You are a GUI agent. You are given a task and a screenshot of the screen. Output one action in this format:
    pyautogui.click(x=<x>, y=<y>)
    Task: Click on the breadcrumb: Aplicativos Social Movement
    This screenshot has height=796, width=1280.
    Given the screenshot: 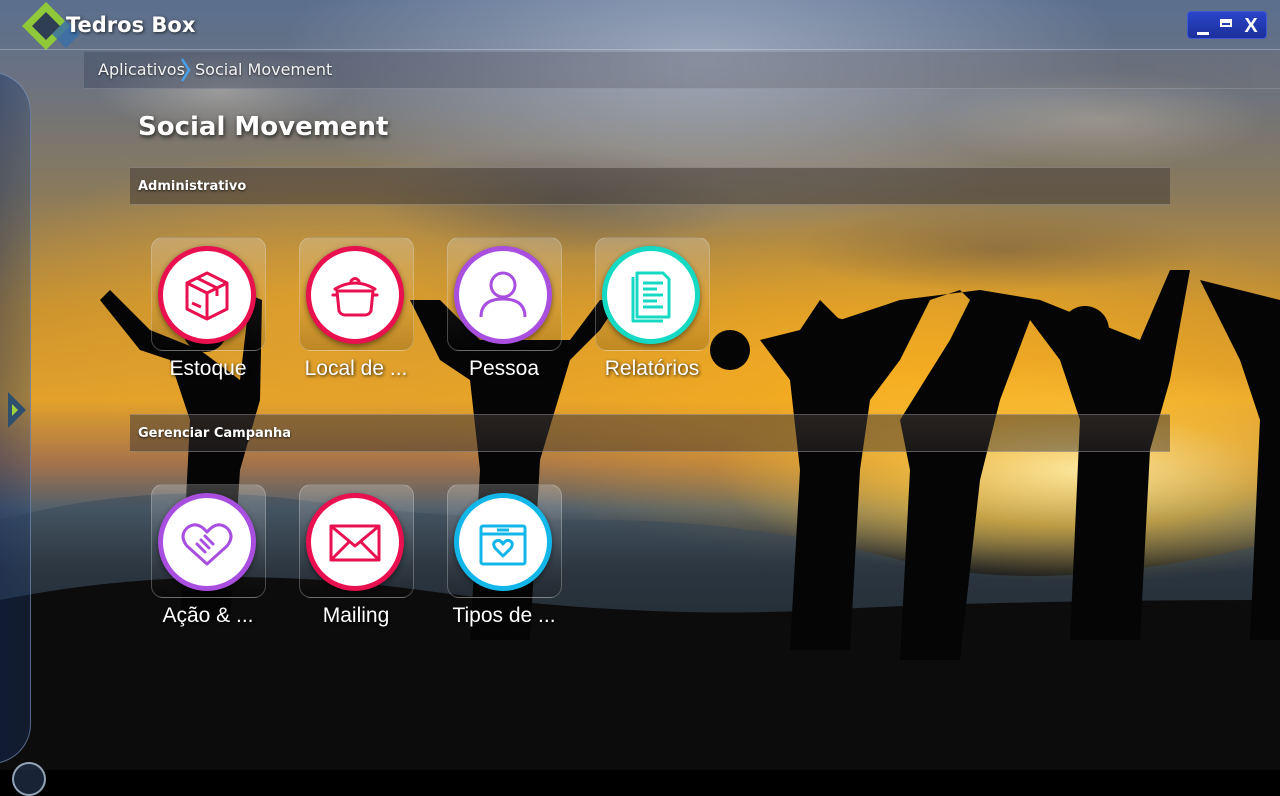 What is the action you would take?
    pyautogui.click(x=682, y=70)
    